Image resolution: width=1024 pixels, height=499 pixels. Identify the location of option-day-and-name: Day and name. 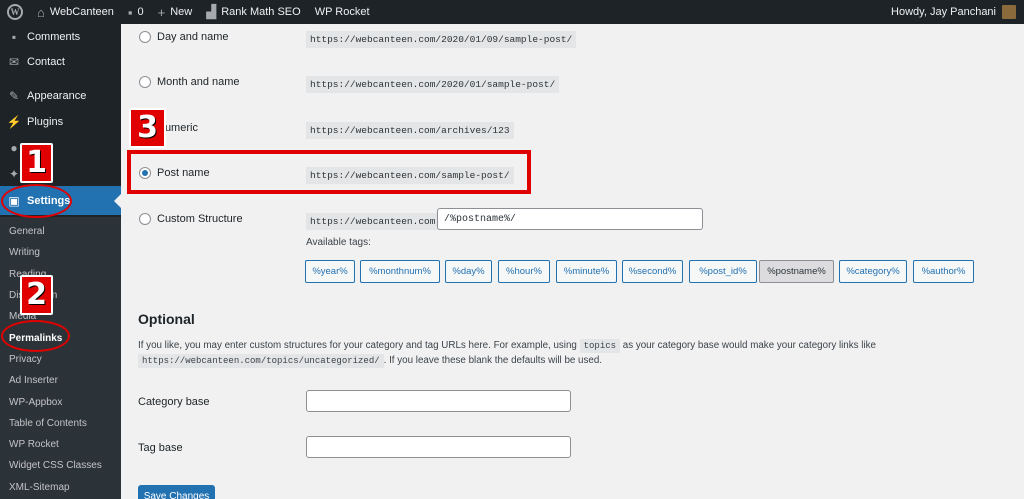
(184, 37).